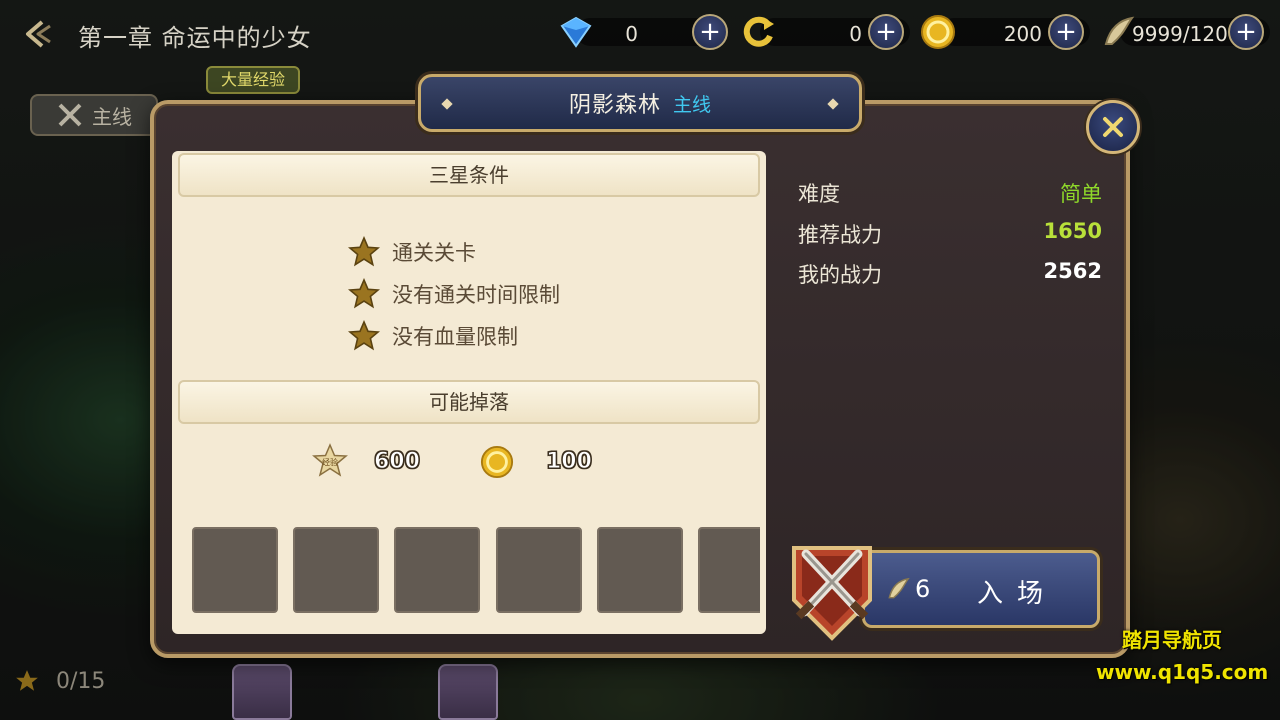  What do you see at coordinates (27, 680) in the screenshot?
I see `star-icon` at bounding box center [27, 680].